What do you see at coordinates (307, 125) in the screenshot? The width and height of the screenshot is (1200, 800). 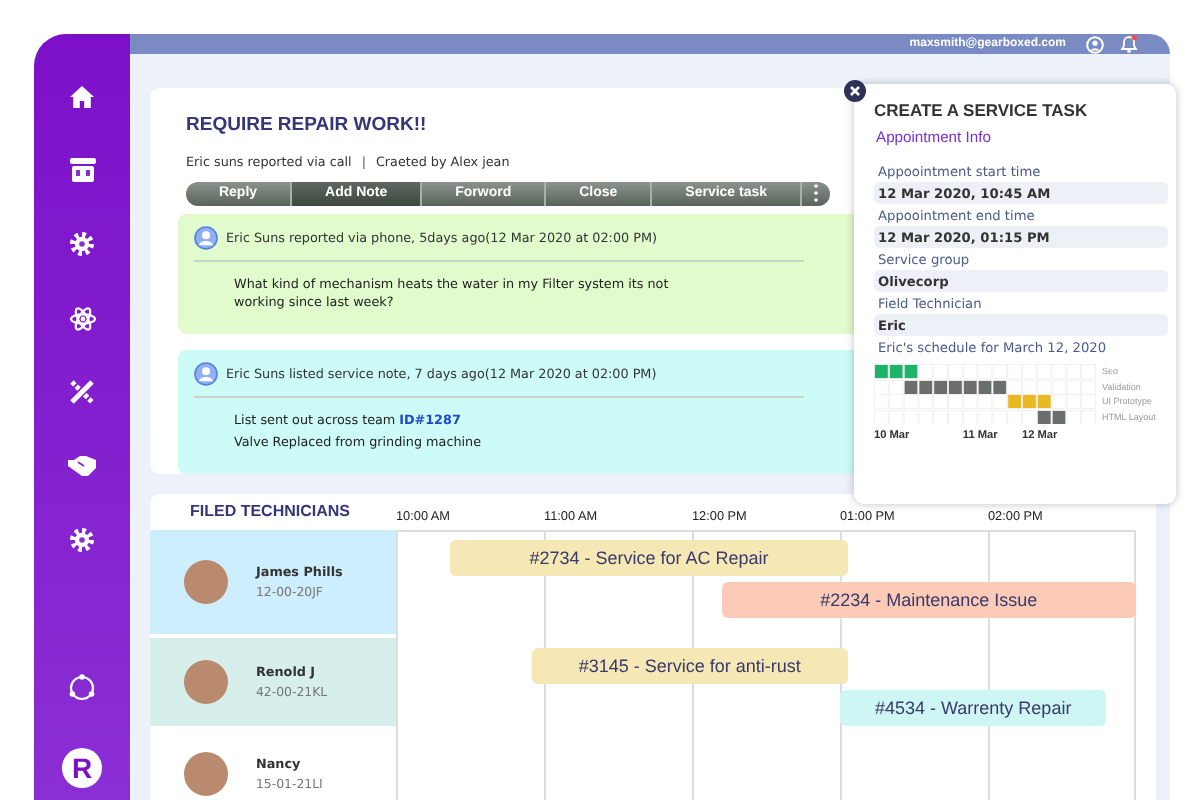 I see `ticket-title: REQUIRE REPAIR WORK!!` at bounding box center [307, 125].